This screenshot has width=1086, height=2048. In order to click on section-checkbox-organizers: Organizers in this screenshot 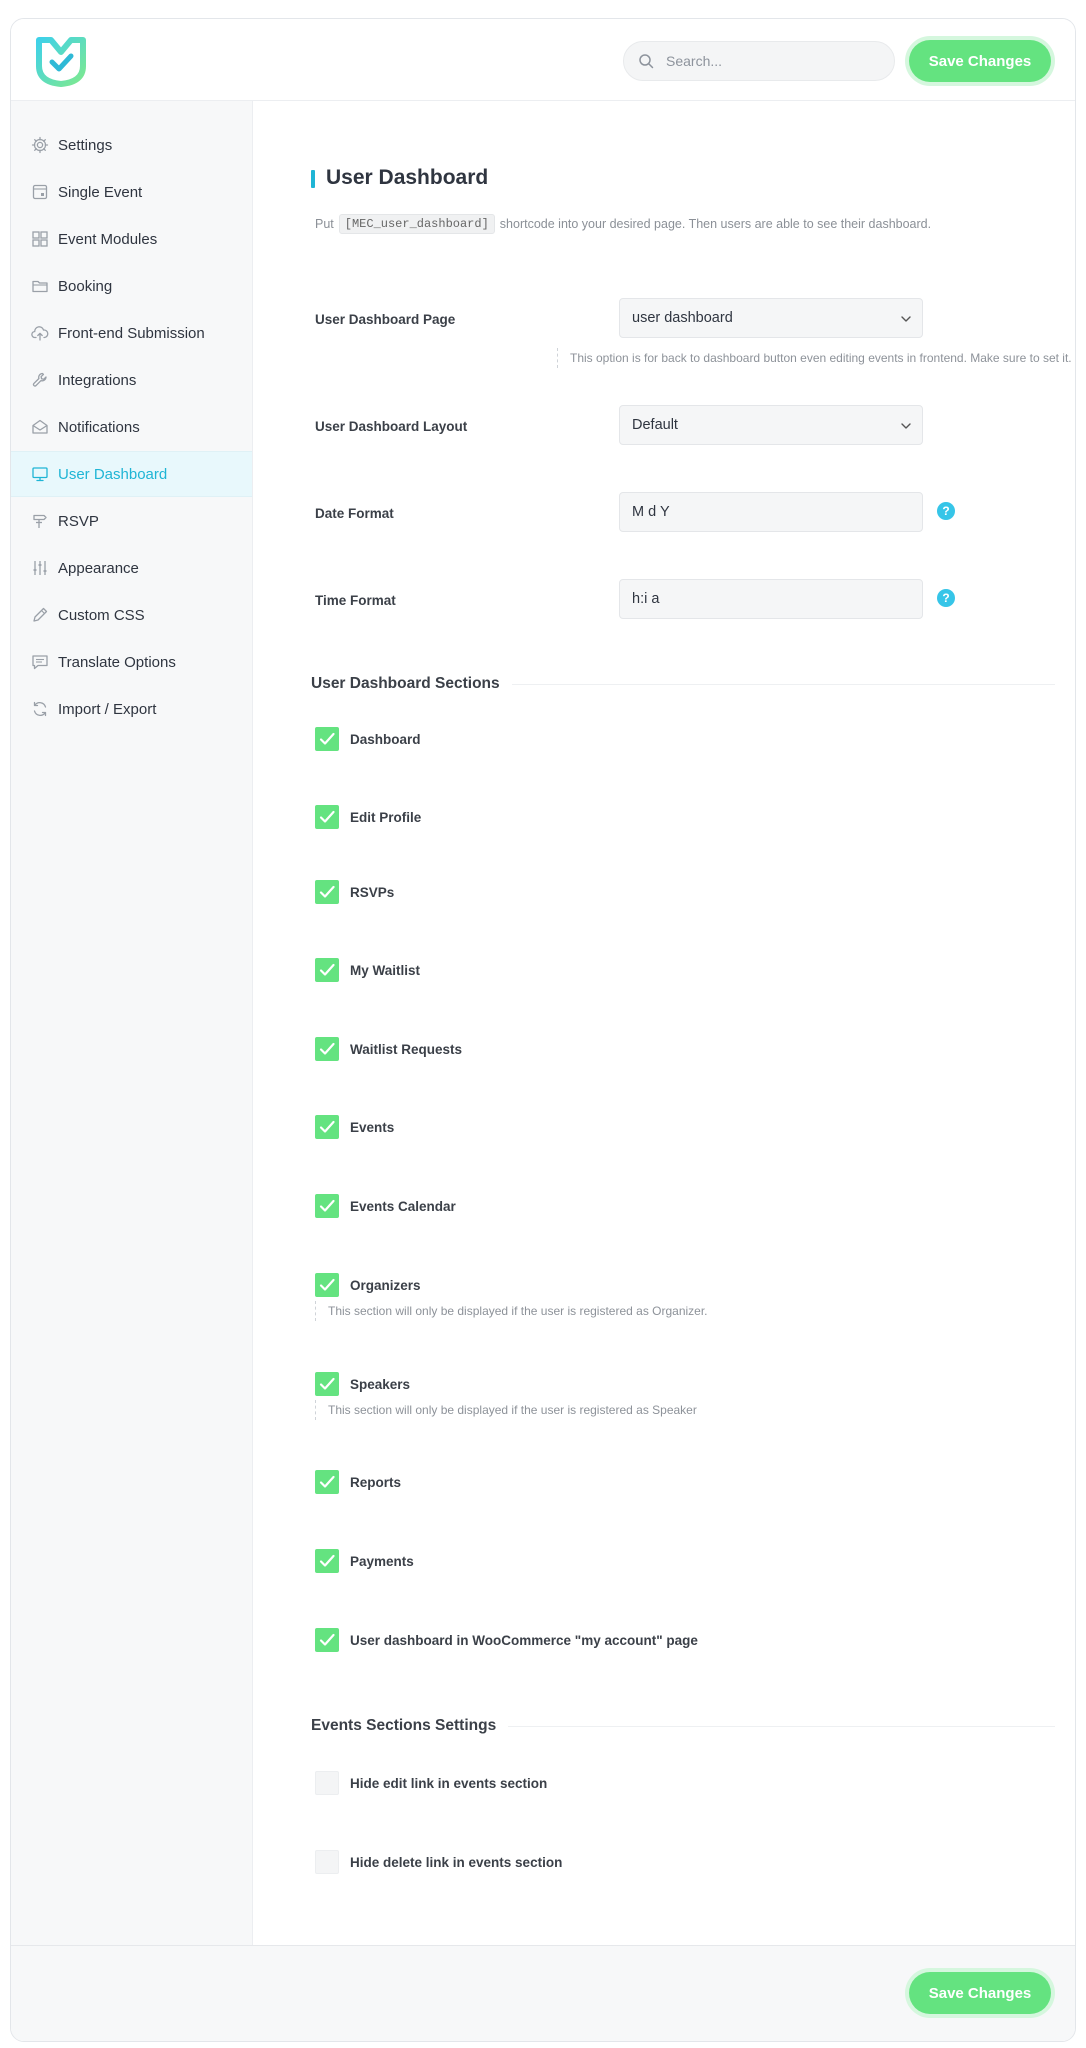, I will do `click(368, 1285)`.